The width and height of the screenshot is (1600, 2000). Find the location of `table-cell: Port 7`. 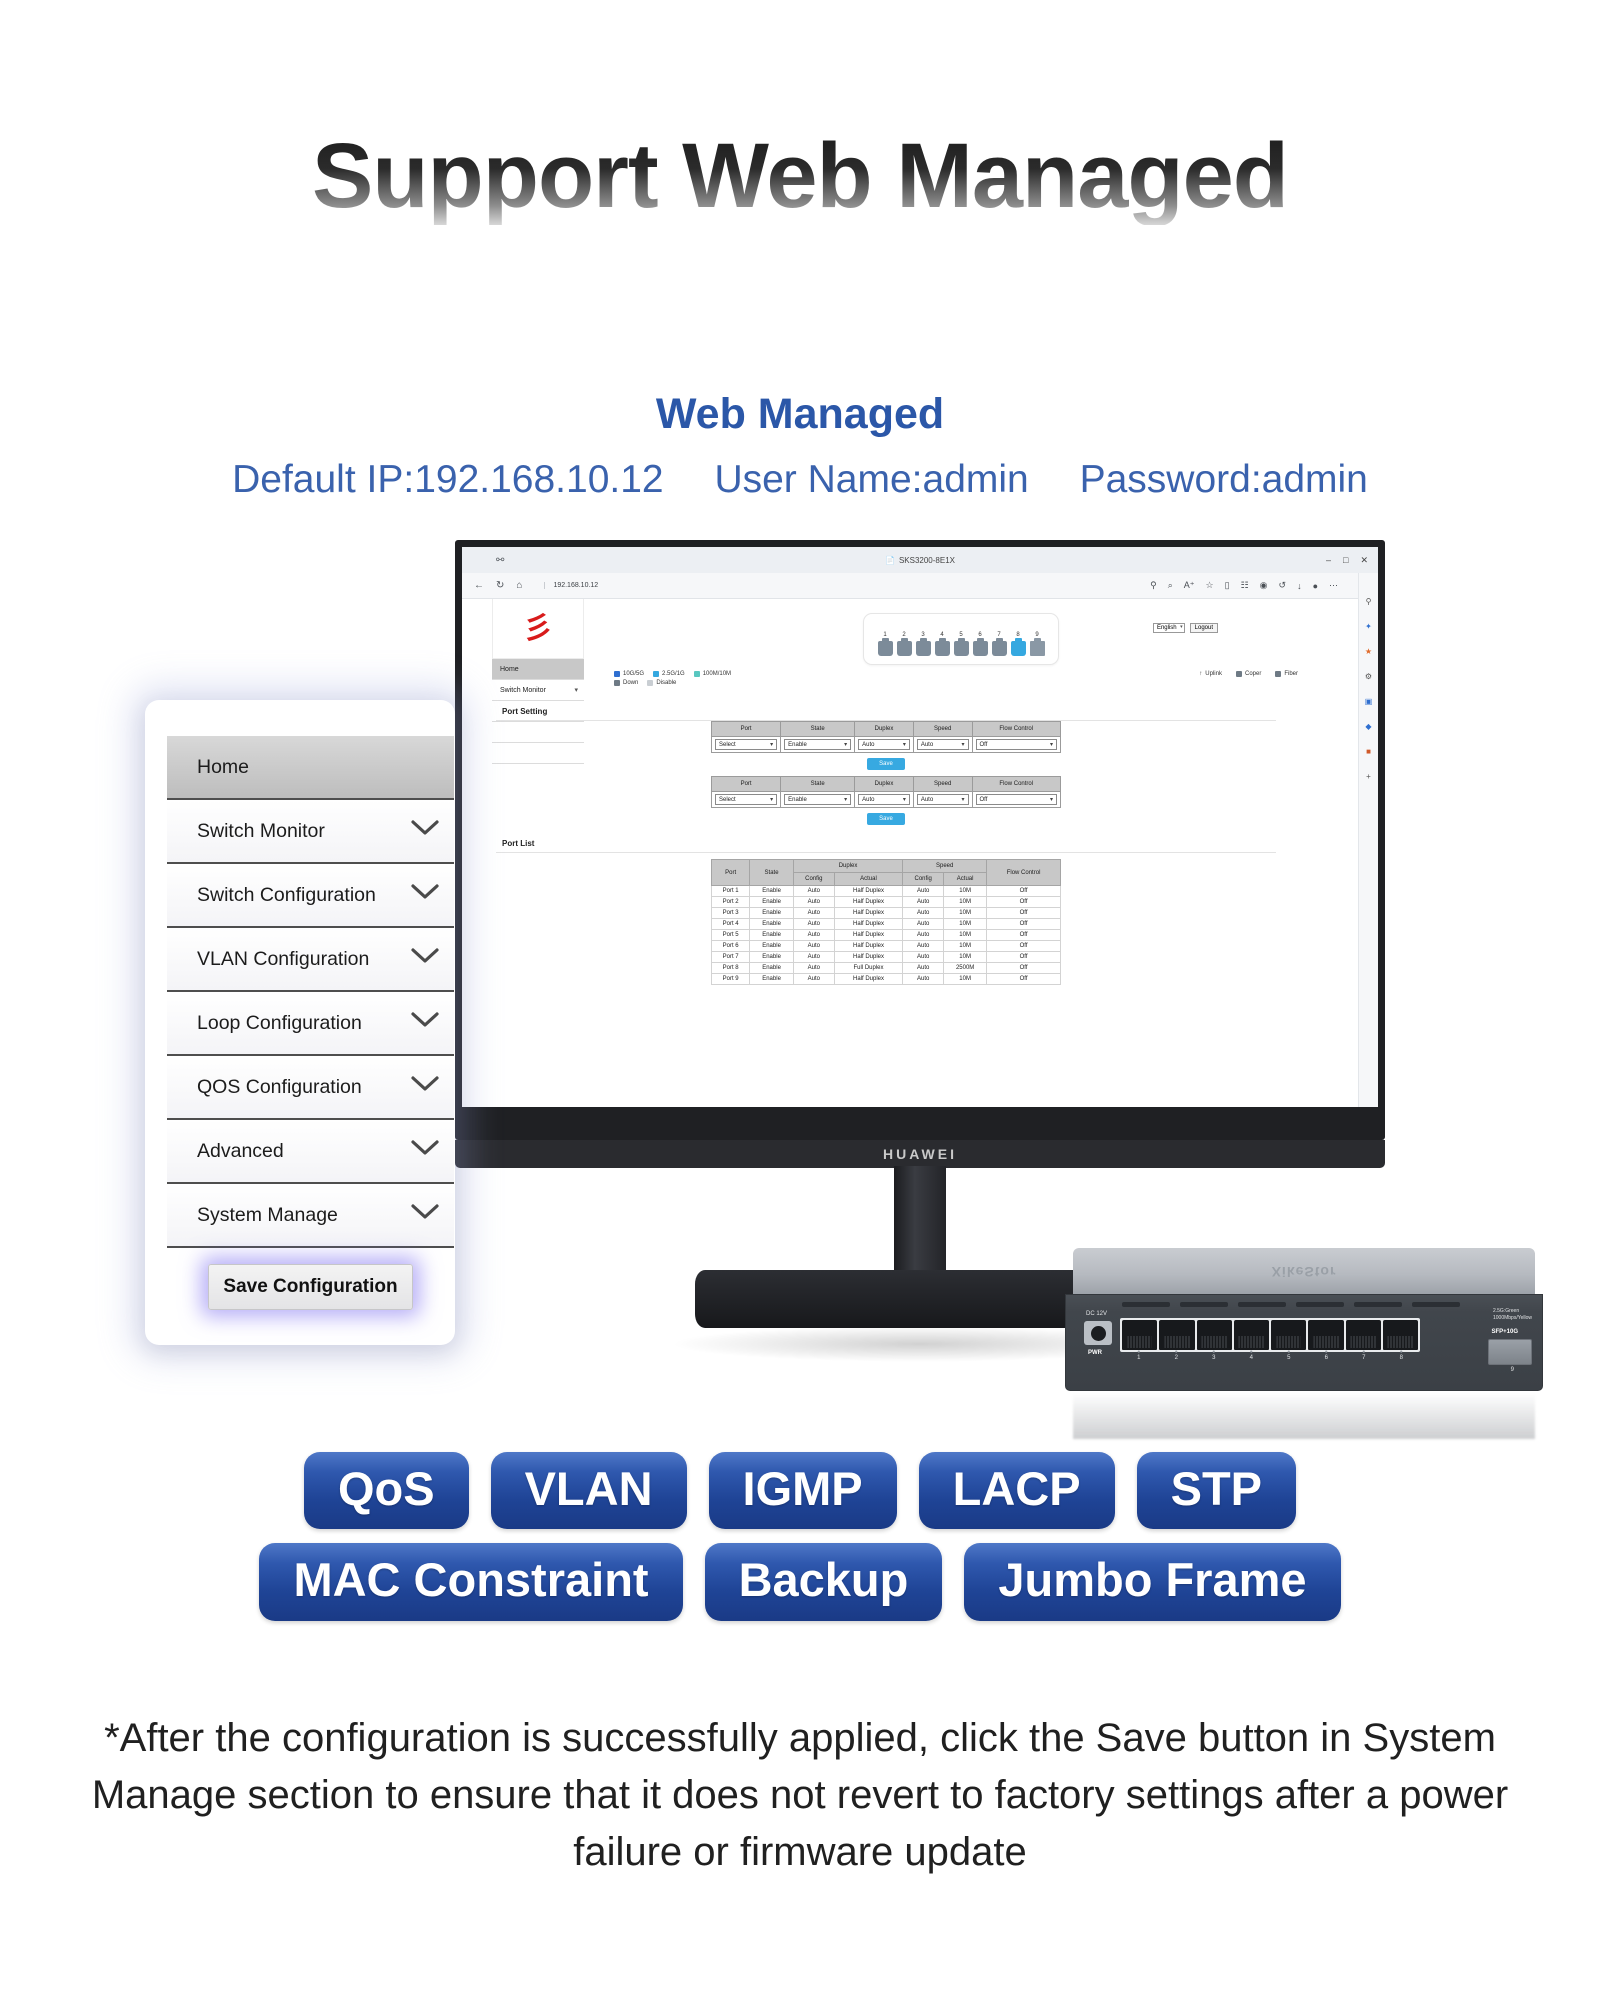

table-cell: Port 7 is located at coordinates (730, 957).